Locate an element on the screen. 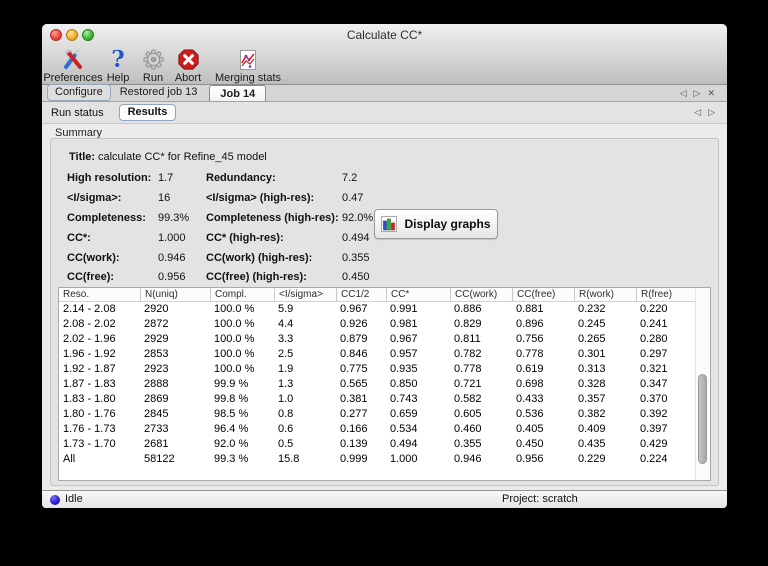 The width and height of the screenshot is (768, 566). column-header: CC(free) is located at coordinates (543, 294).